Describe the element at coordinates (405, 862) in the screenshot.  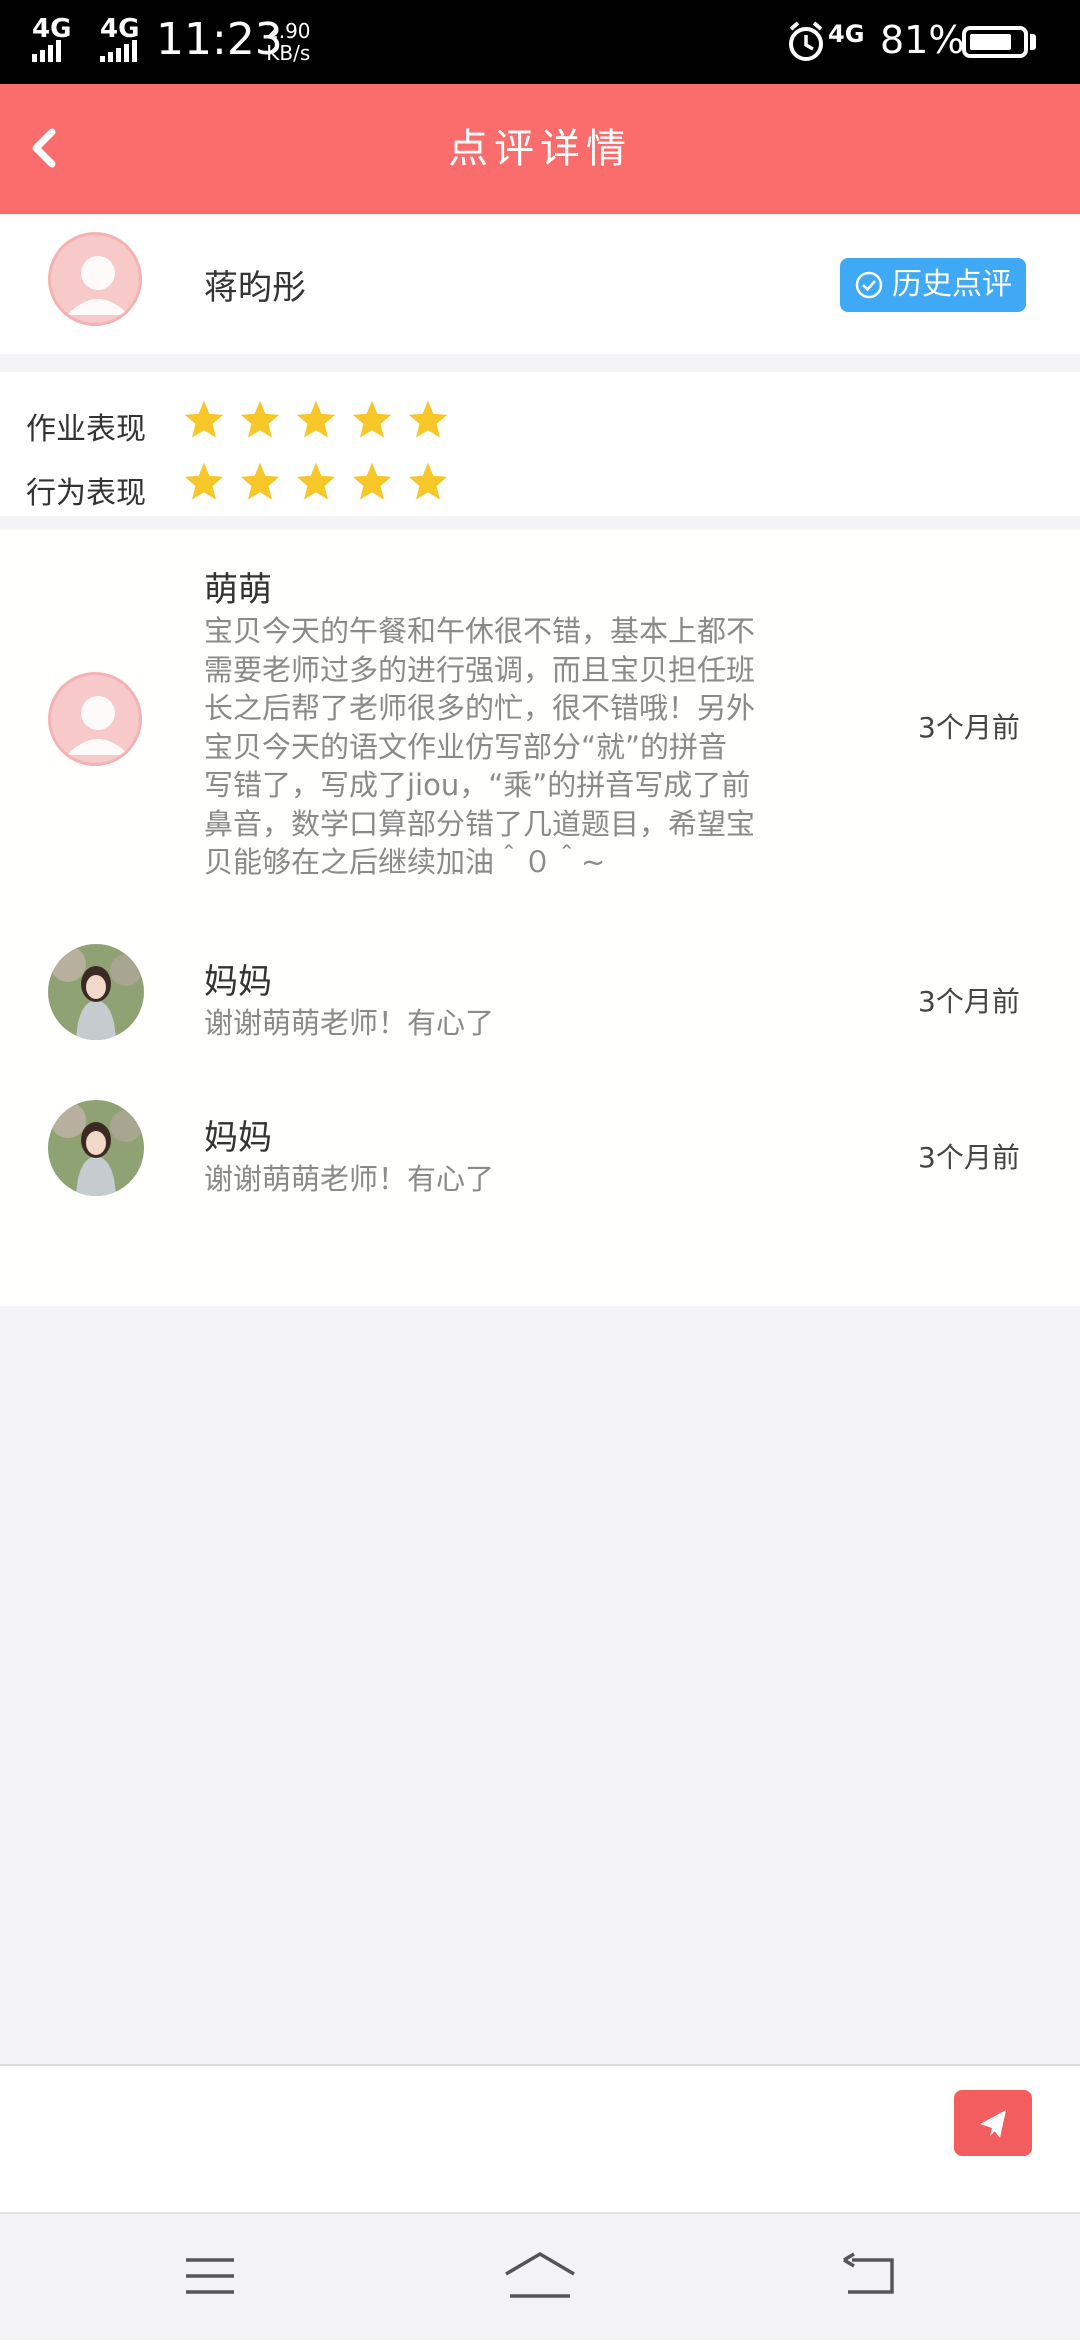
I see `comment-line: 贝能够在之后继续加油＾０＾~` at that location.